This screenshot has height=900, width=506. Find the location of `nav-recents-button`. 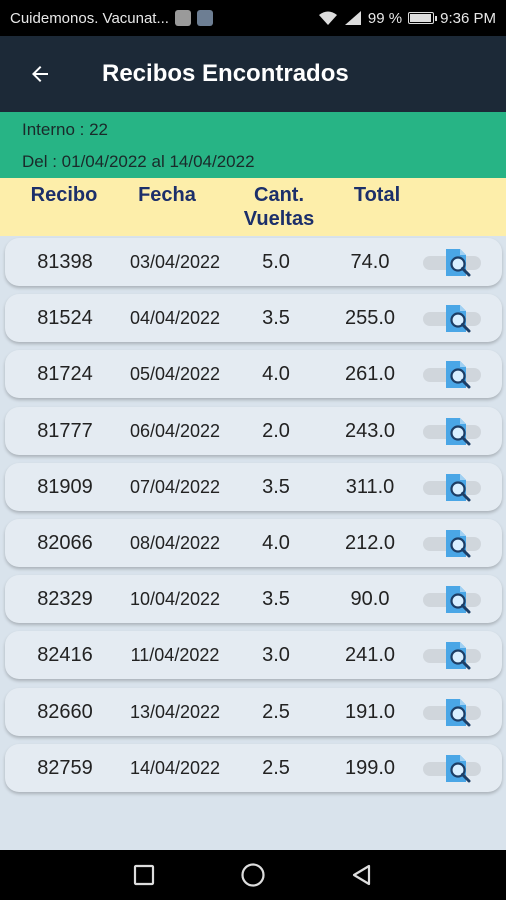

nav-recents-button is located at coordinates (144, 875).